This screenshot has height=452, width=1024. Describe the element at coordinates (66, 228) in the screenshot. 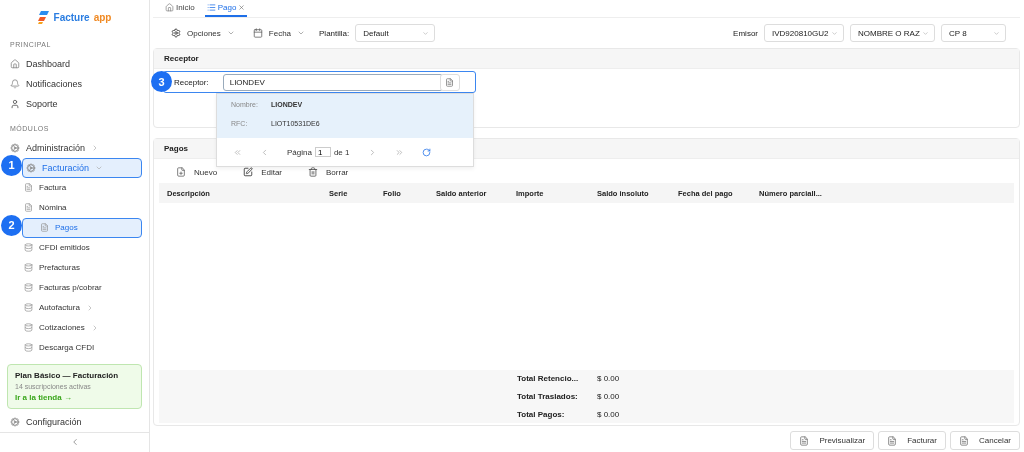

I see `item-label: Pagos` at that location.